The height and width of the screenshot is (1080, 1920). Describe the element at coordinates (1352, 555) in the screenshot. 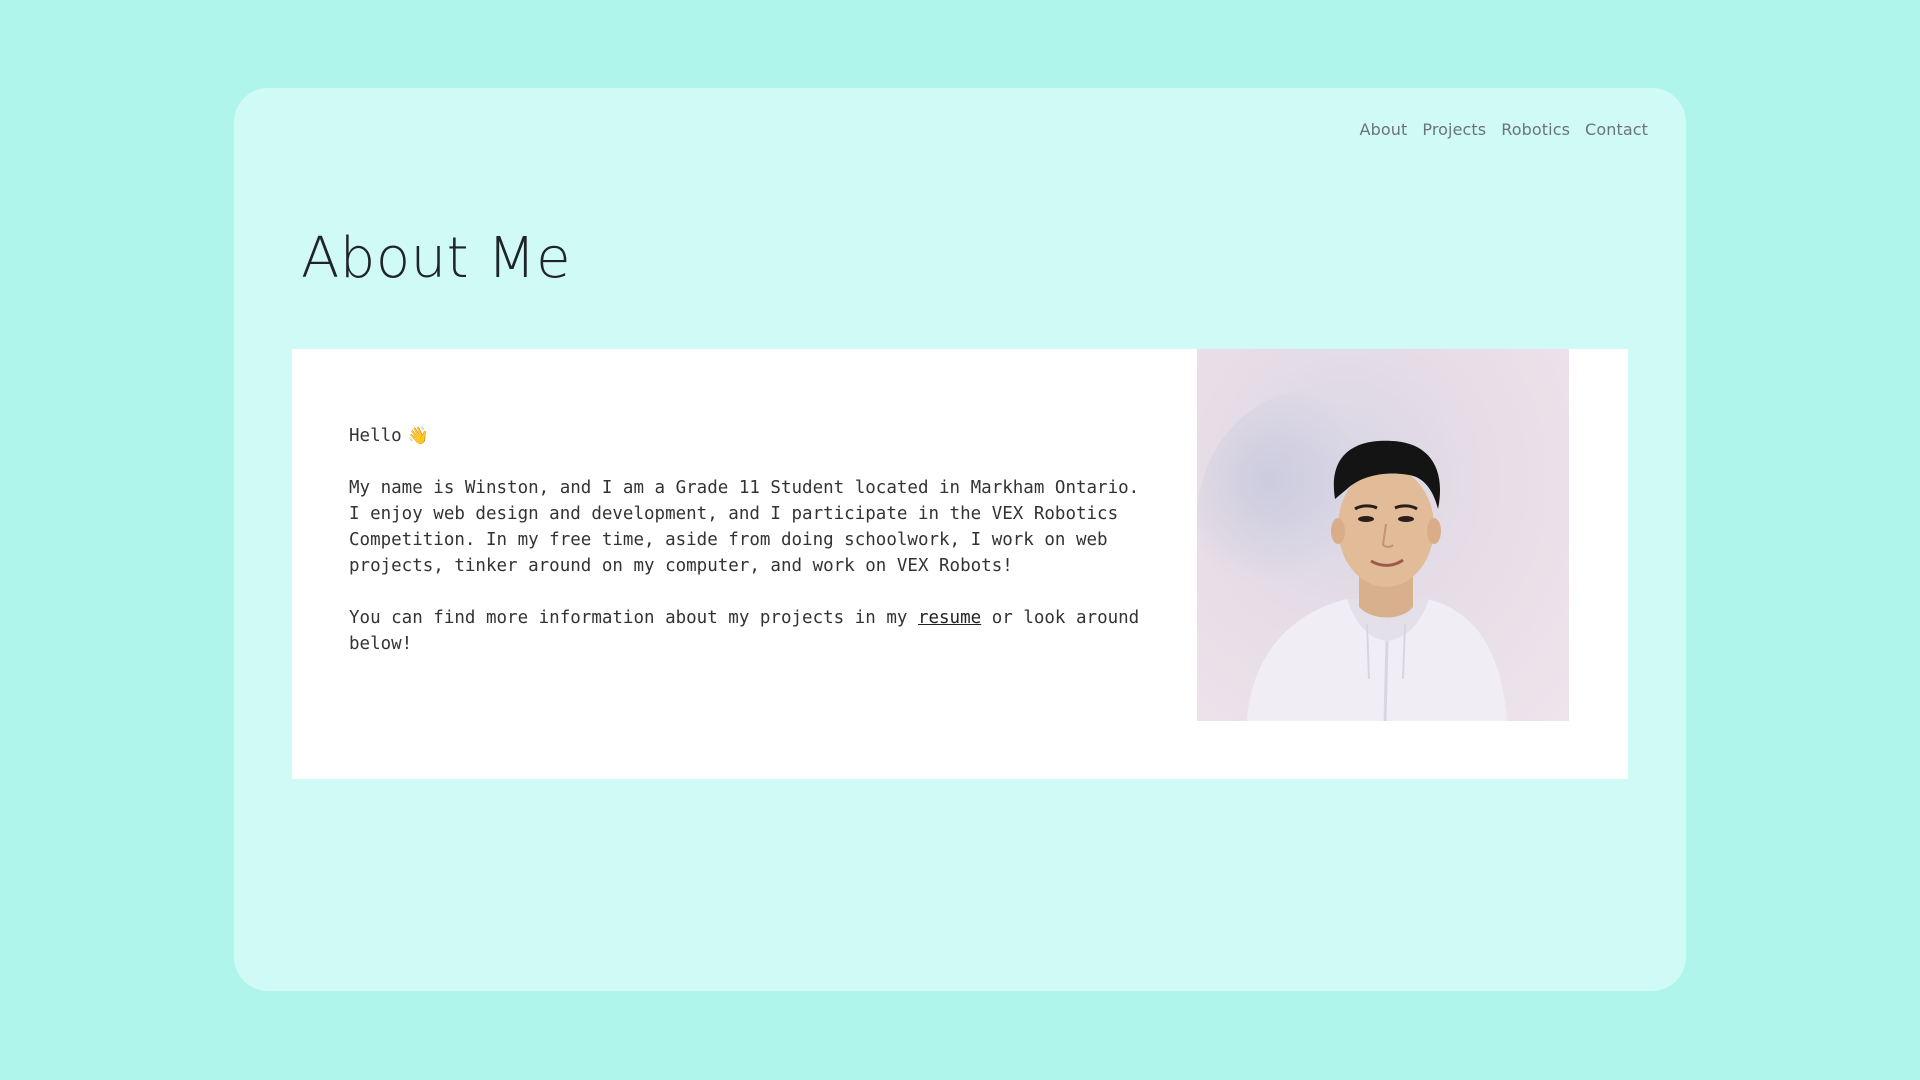

I see `profile-photo-illustration` at that location.